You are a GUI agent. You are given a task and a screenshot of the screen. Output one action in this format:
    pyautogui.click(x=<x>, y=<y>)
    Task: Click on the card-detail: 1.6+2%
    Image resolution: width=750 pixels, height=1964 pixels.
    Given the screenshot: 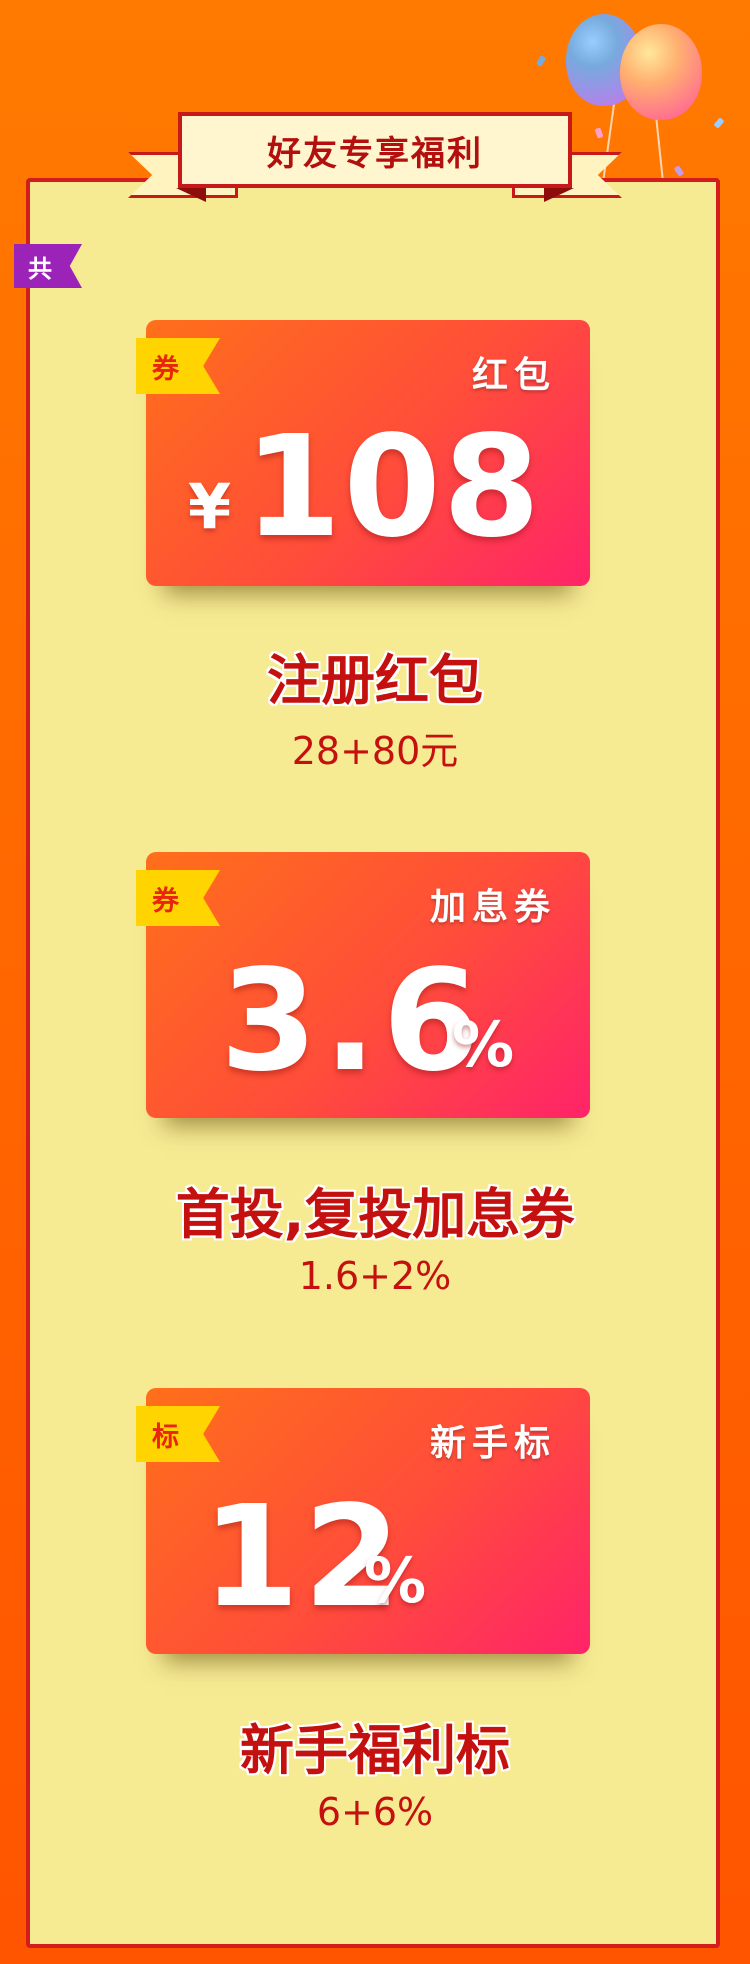 What is the action you would take?
    pyautogui.click(x=375, y=1276)
    